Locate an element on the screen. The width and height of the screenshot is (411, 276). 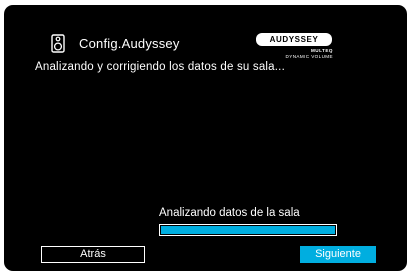
next-button: Siguiente is located at coordinates (338, 254).